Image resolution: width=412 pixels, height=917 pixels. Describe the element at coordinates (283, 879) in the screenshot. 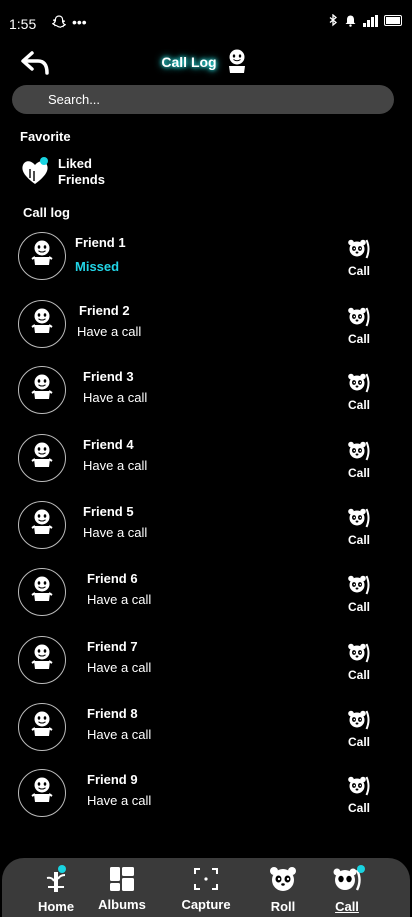

I see `roll-icon` at that location.